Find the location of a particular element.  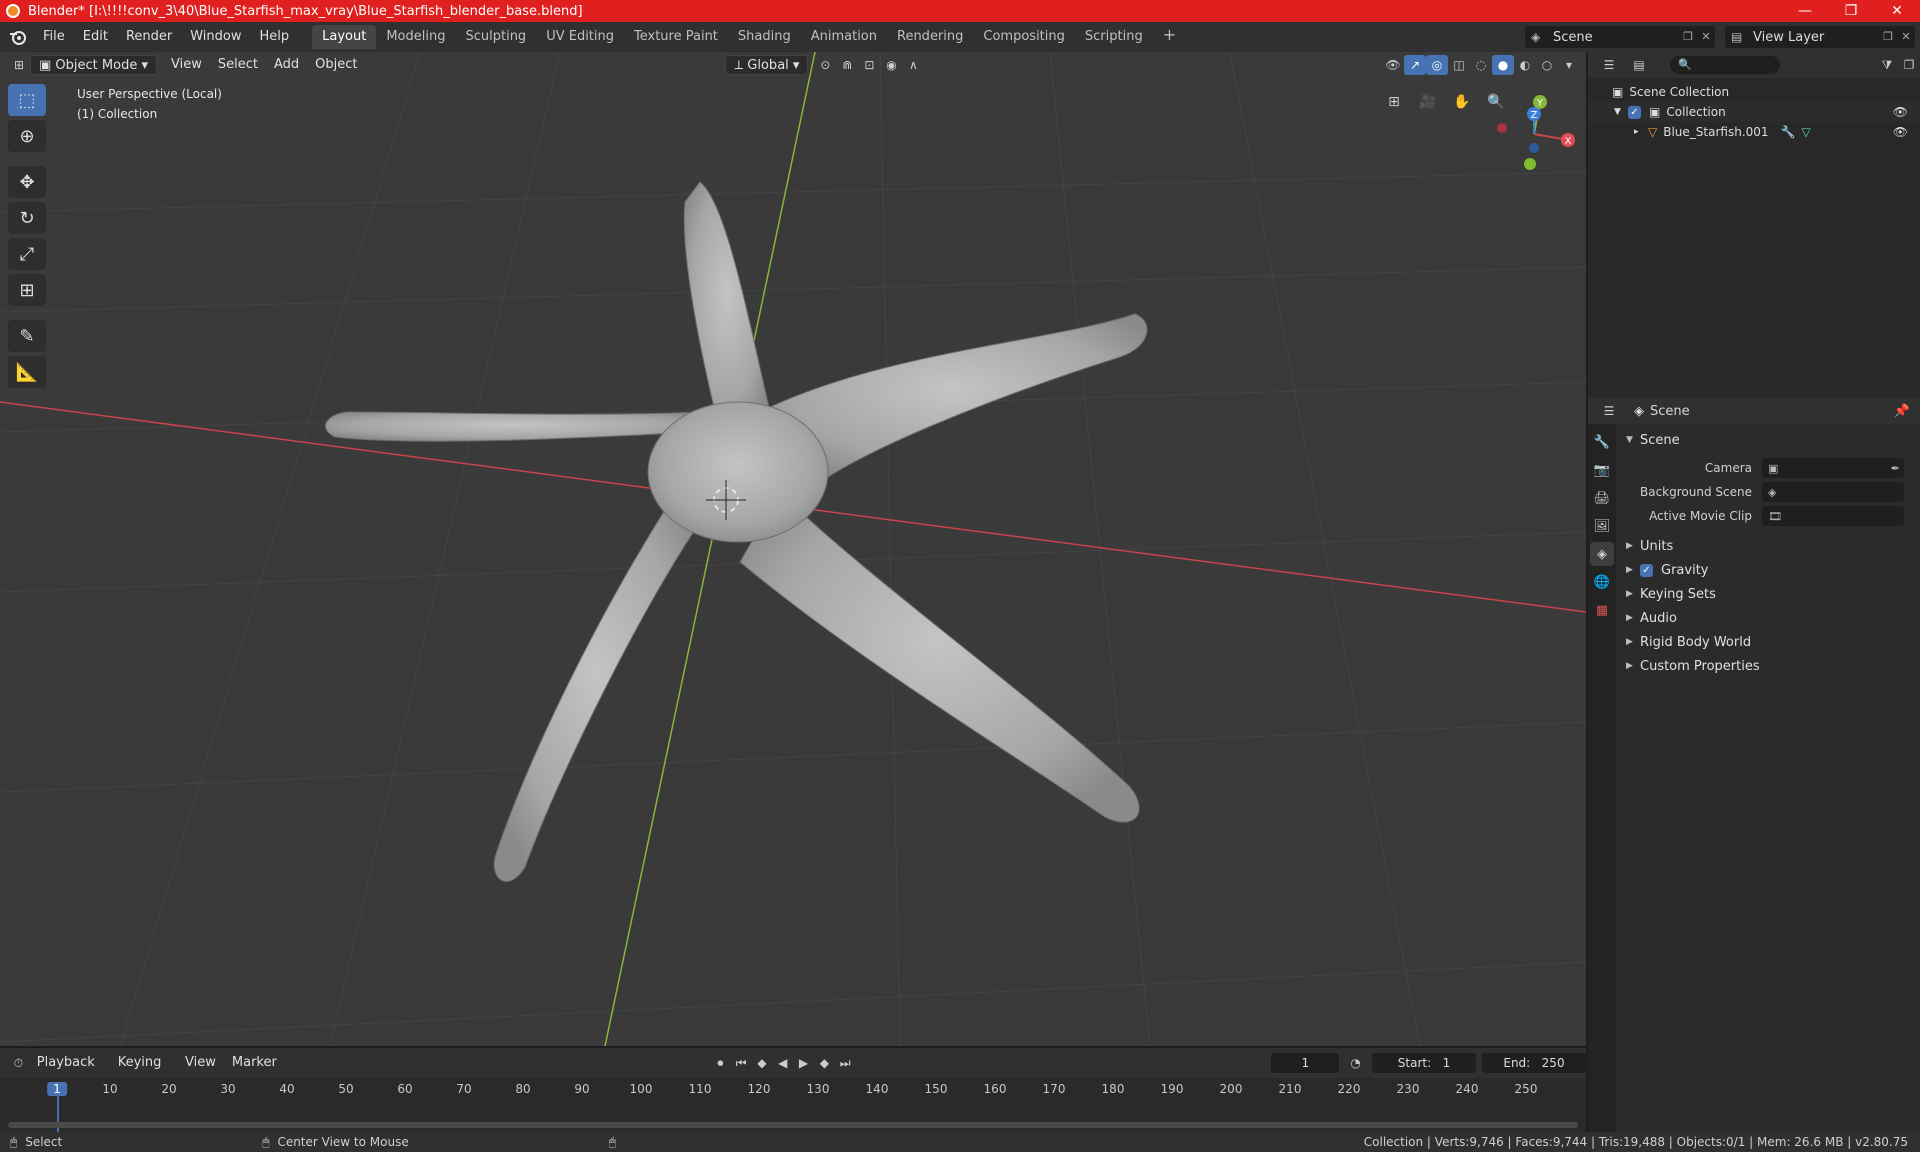

timeline-scrollbar is located at coordinates (793, 1125).